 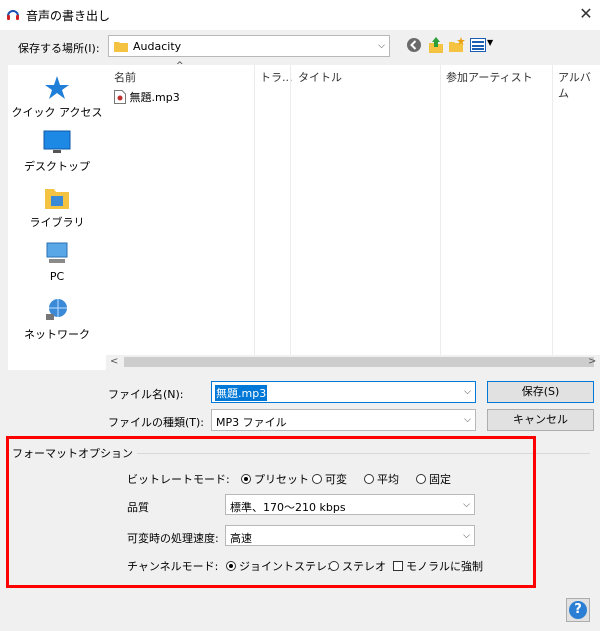 I want to click on save-button: 保存(S), so click(x=540, y=392).